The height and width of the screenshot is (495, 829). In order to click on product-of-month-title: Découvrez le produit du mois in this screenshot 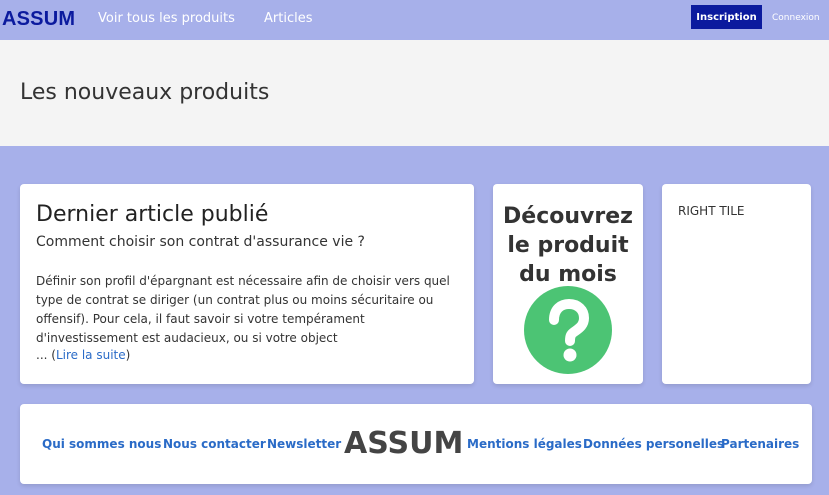, I will do `click(568, 245)`.